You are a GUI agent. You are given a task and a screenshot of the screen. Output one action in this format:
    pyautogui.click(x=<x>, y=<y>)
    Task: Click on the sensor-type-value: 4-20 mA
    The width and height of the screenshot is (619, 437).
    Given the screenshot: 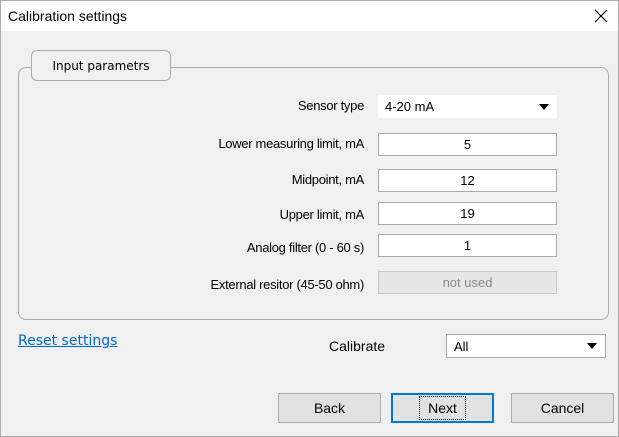 What is the action you would take?
    pyautogui.click(x=410, y=106)
    